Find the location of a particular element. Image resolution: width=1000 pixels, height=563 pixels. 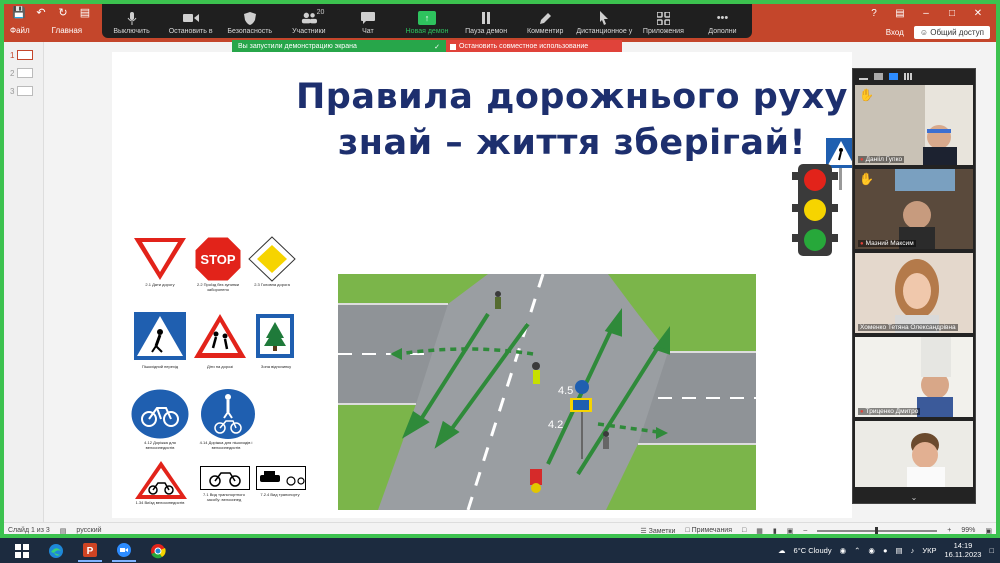

zoom-in-button: + is located at coordinates (949, 530).